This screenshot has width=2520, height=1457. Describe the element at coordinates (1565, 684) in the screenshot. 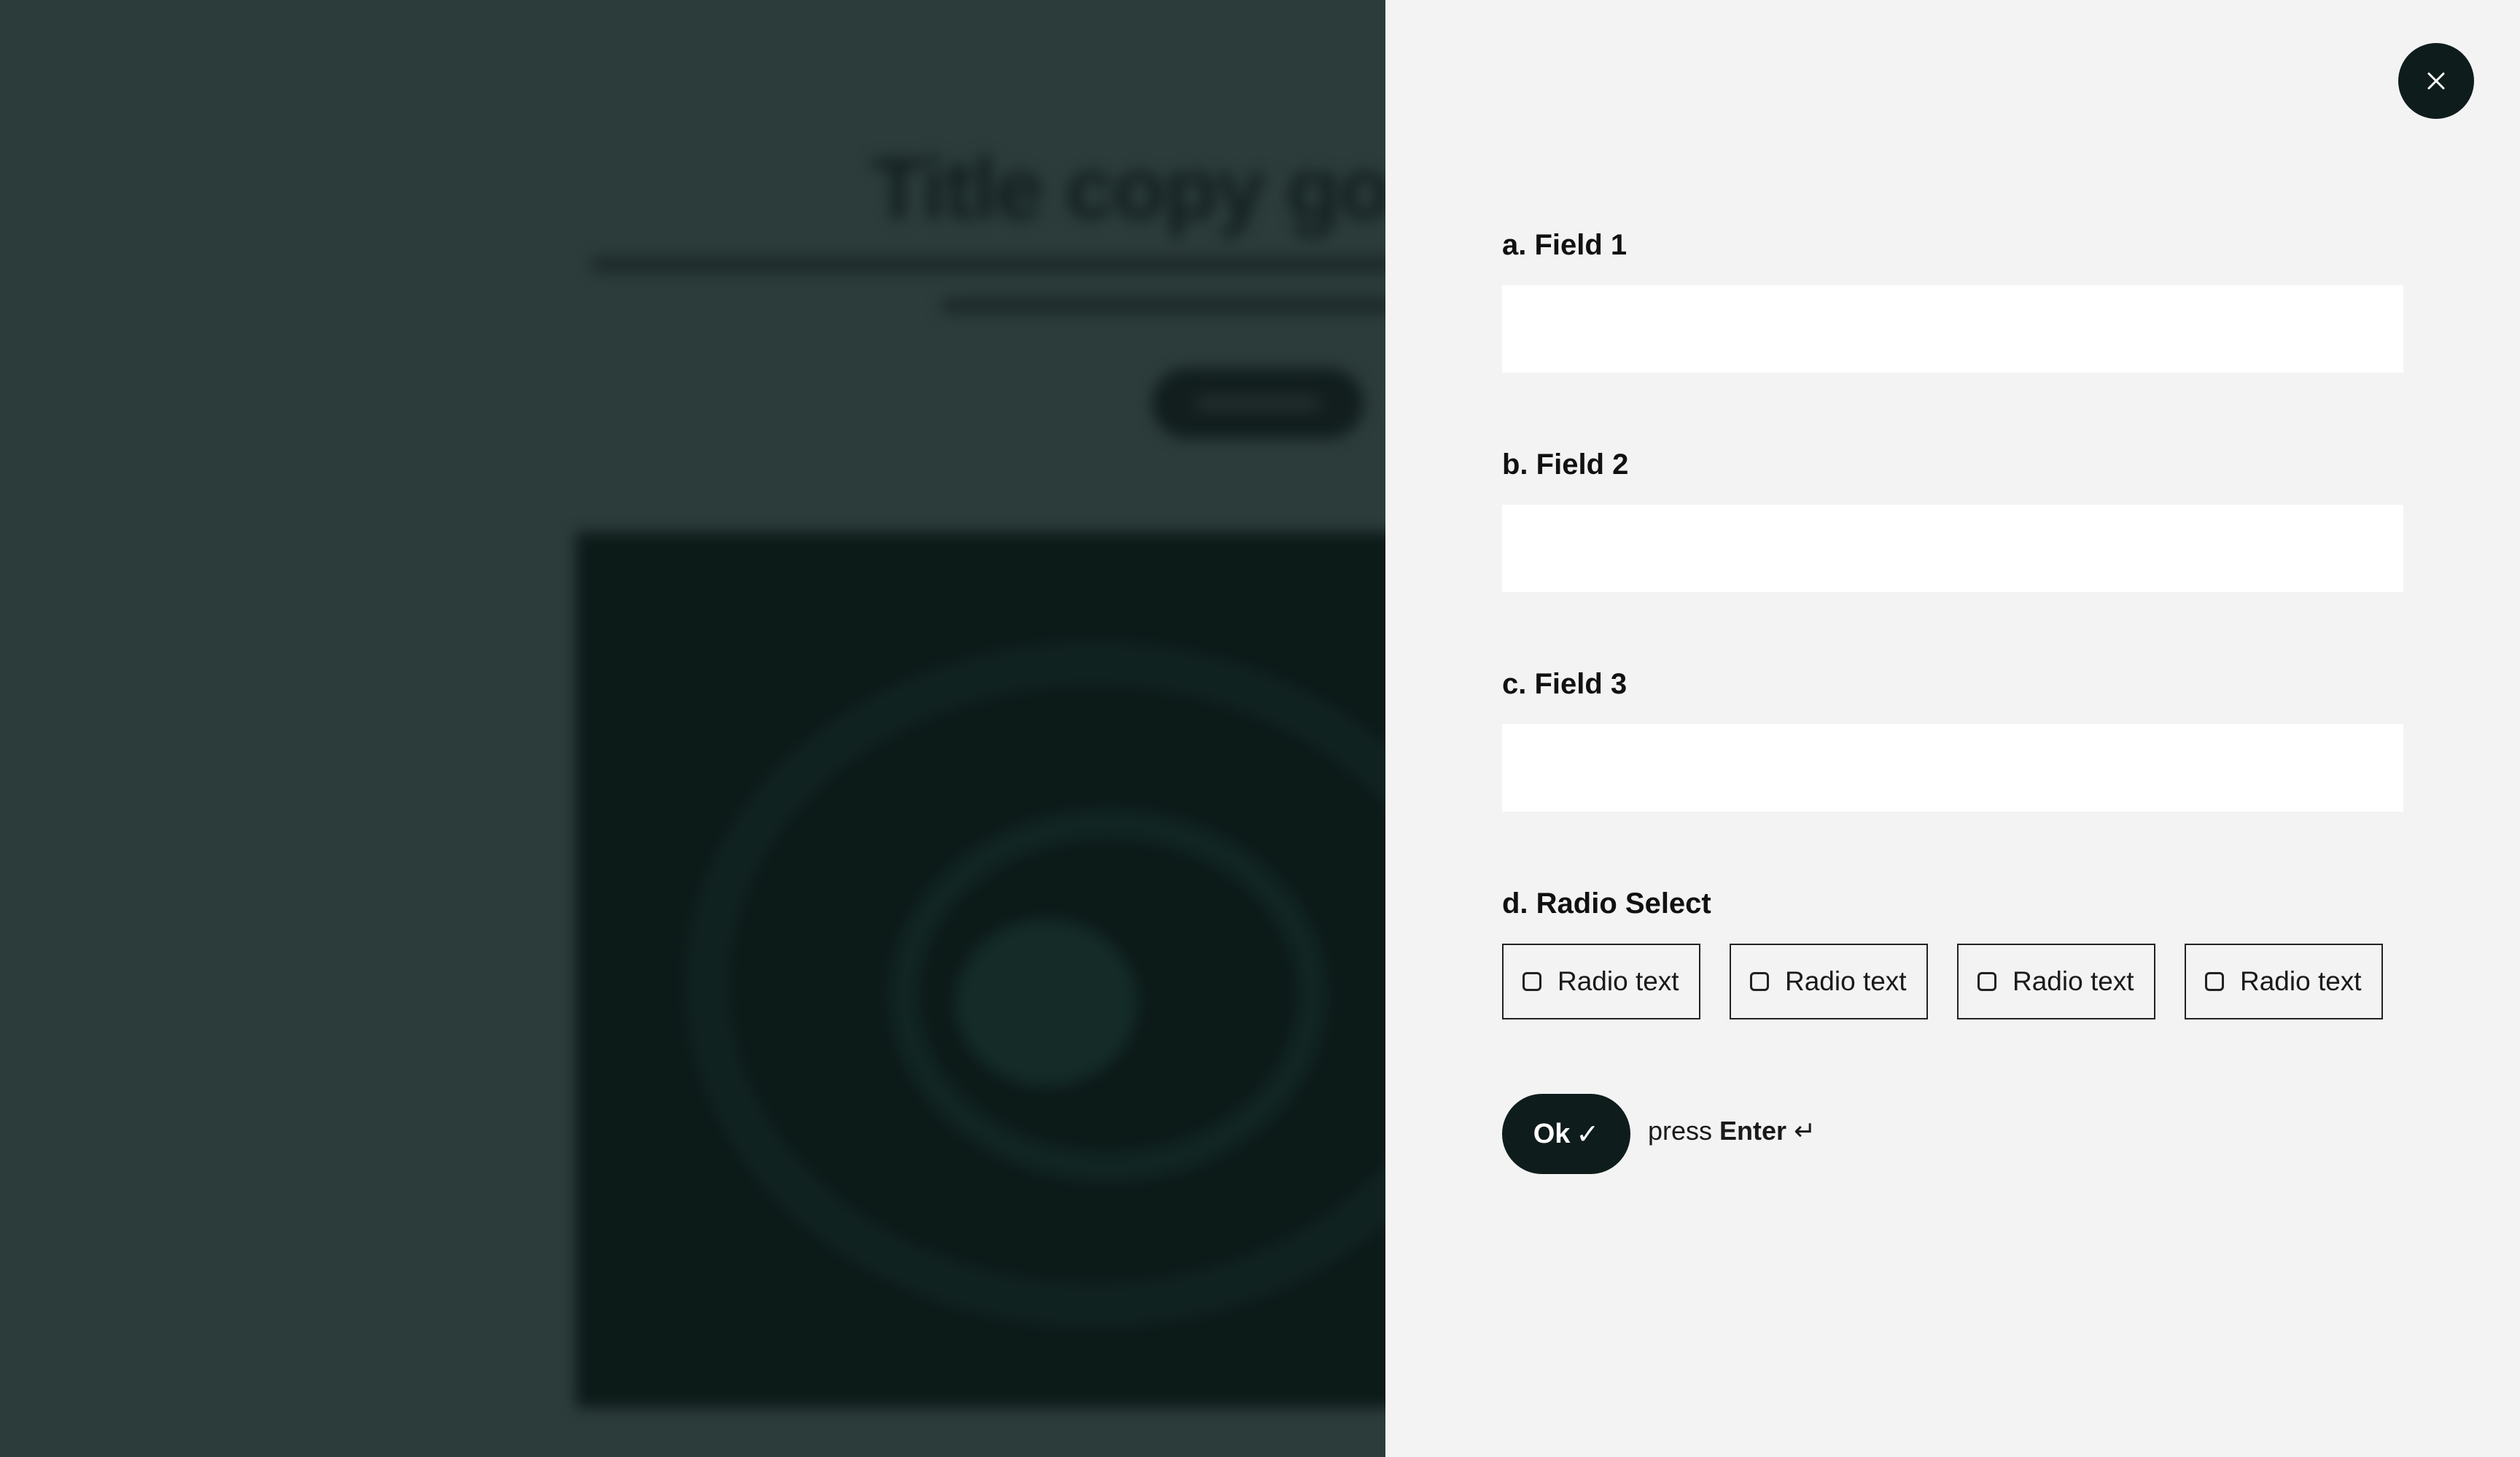

I see `field-3-label: c. Field 3` at that location.